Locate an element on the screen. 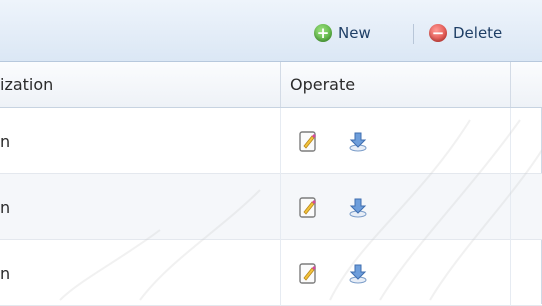 The width and height of the screenshot is (542, 306). delete-button-label: Delete is located at coordinates (478, 33).